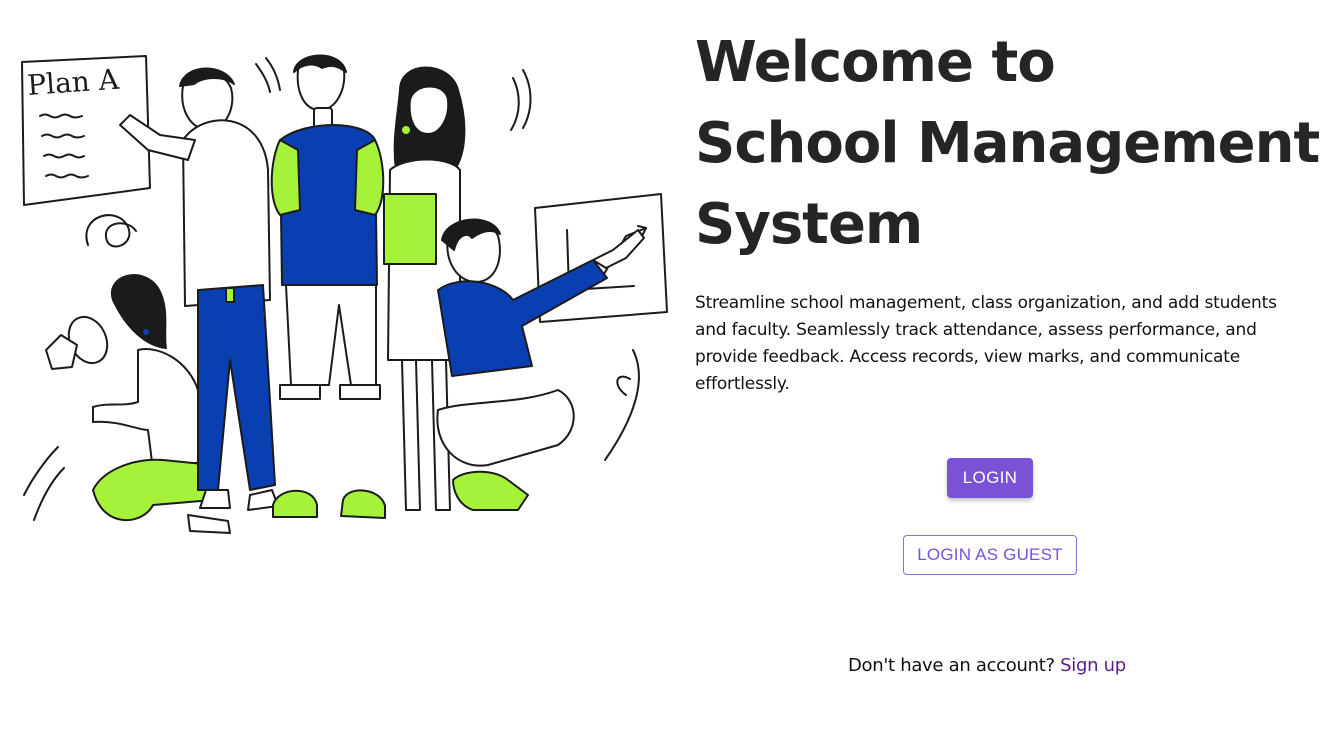 This screenshot has height=737, width=1339. I want to click on title-line: School Management, so click(1007, 143).